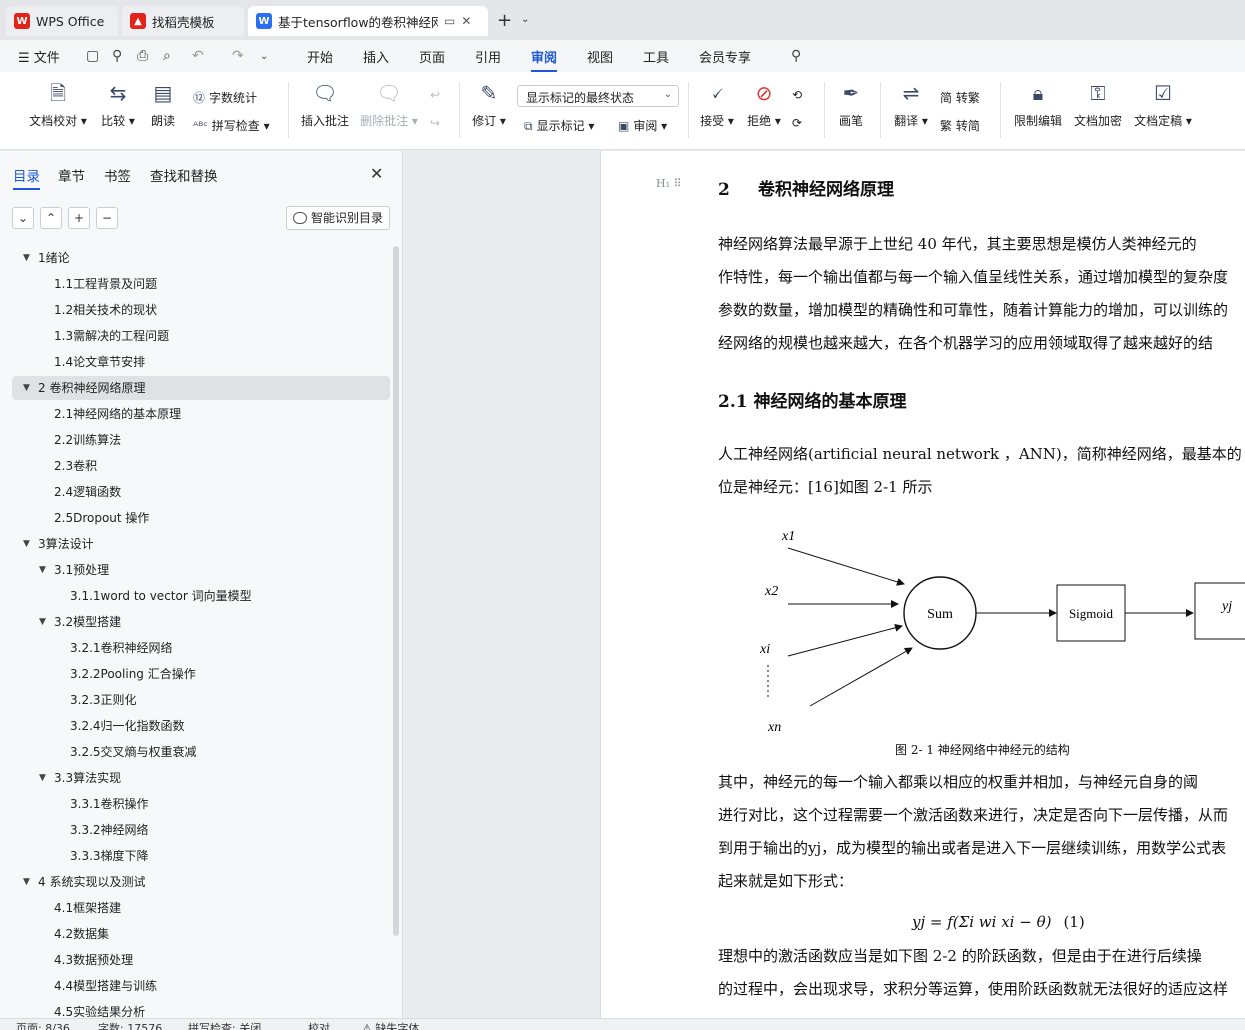 Image resolution: width=1245 pixels, height=1030 pixels. I want to click on toc-item: 2.5Dropout 操作, so click(201, 518).